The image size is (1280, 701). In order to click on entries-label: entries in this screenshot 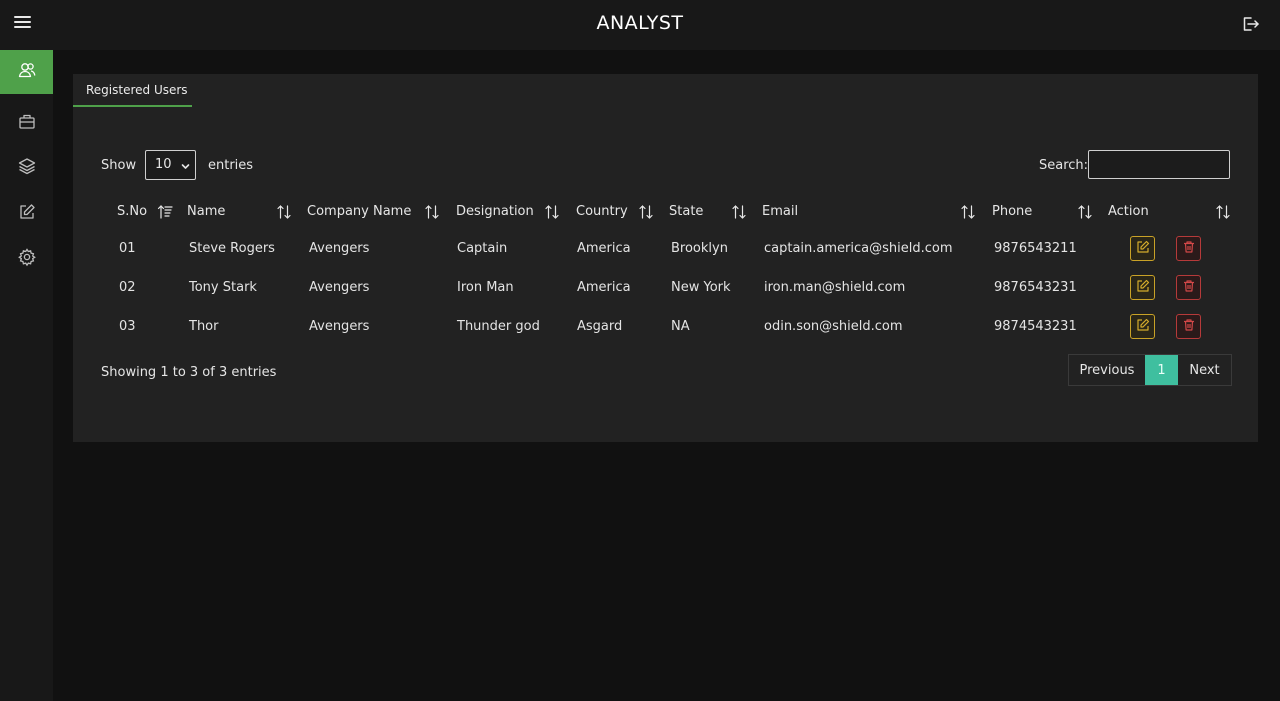, I will do `click(231, 165)`.